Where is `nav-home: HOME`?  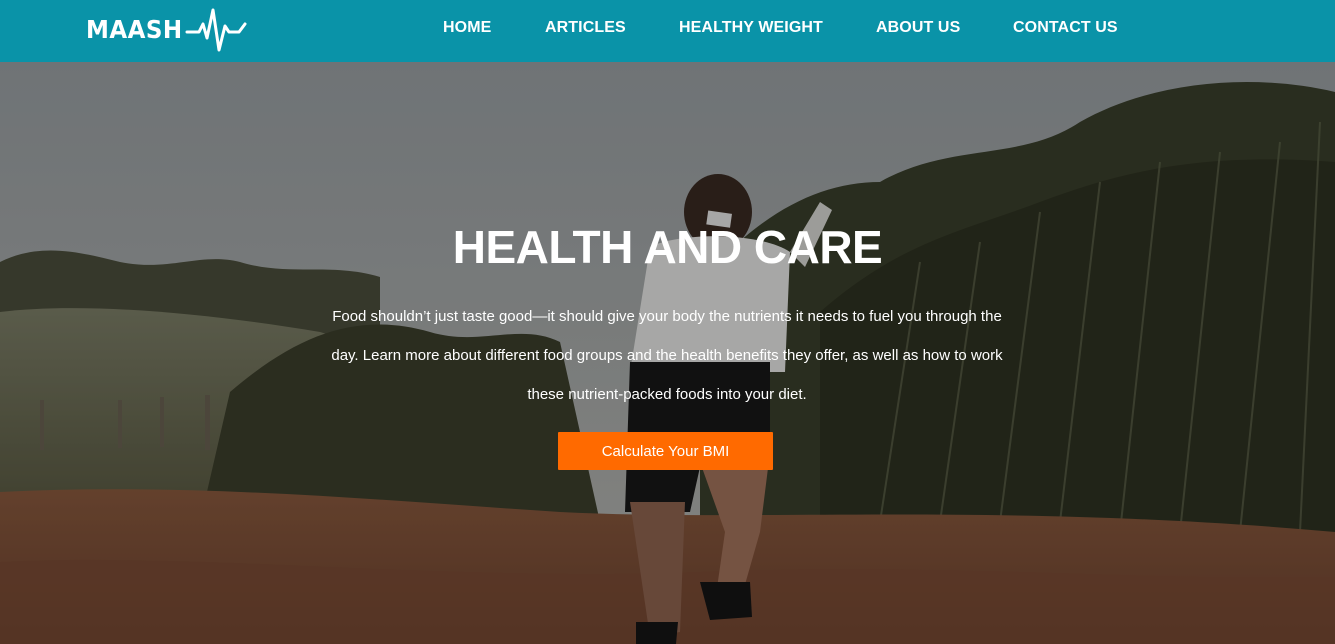 nav-home: HOME is located at coordinates (467, 28).